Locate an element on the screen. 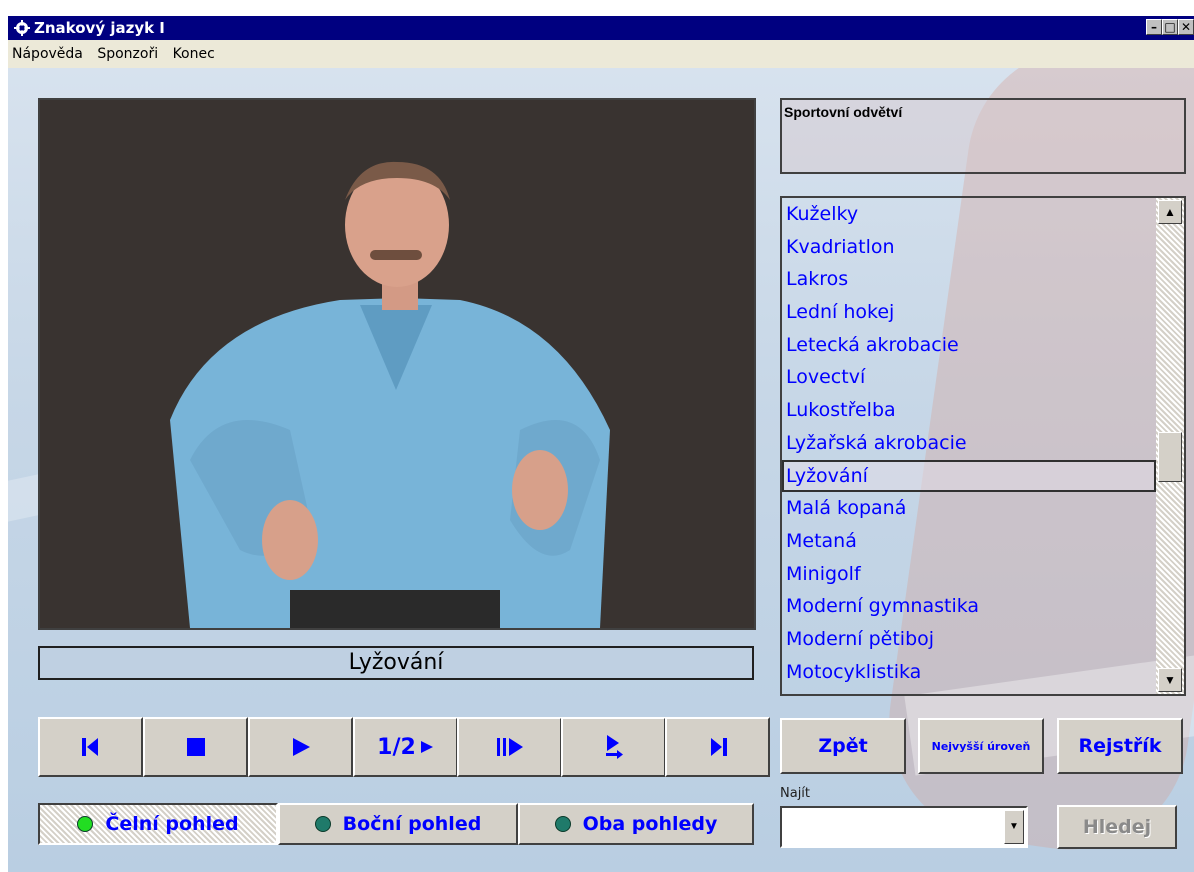  stop-icon is located at coordinates (195, 747).